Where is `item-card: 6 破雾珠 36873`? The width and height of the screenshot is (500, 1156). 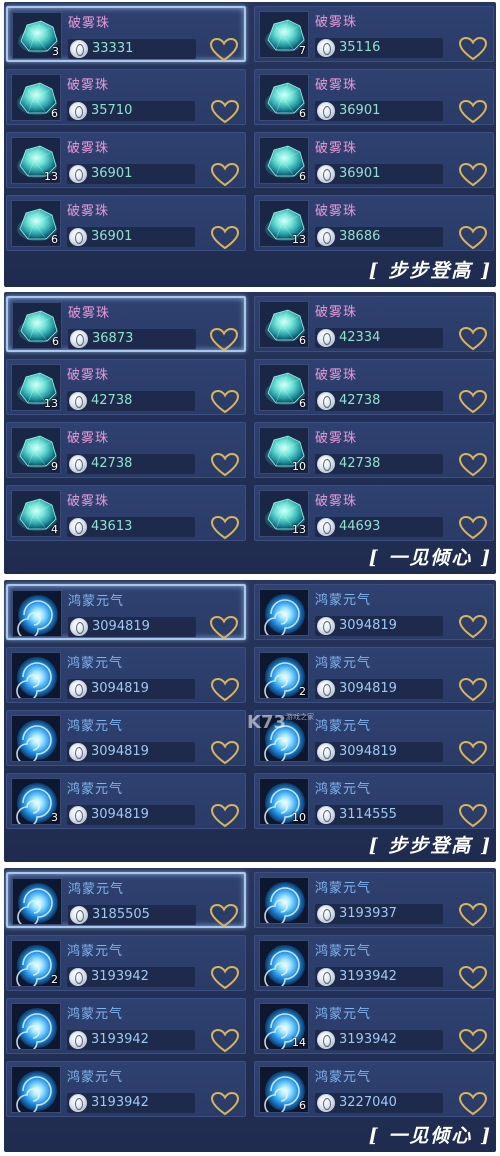 item-card: 6 破雾珠 36873 is located at coordinates (126, 324).